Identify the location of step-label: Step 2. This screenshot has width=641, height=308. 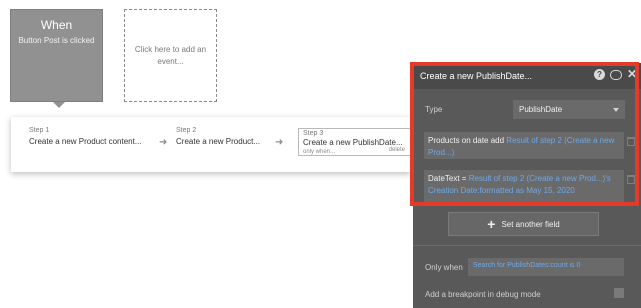
(186, 130).